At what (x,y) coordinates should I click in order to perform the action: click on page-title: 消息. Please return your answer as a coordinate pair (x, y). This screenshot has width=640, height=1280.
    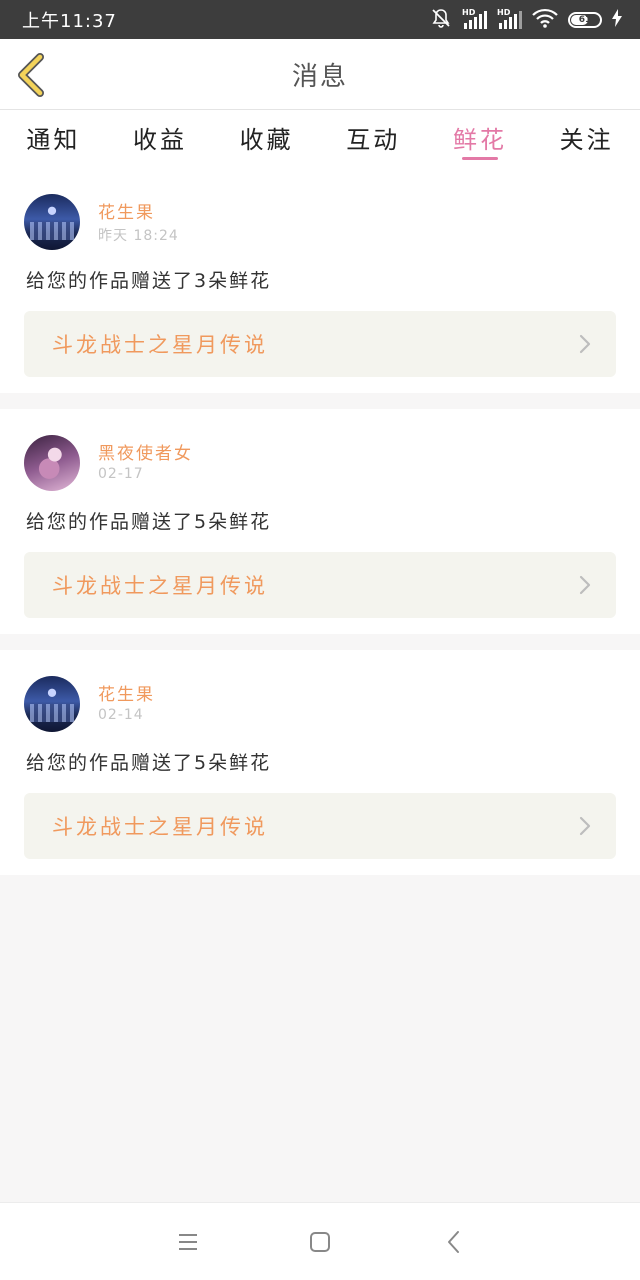
    Looking at the image, I should click on (319, 76).